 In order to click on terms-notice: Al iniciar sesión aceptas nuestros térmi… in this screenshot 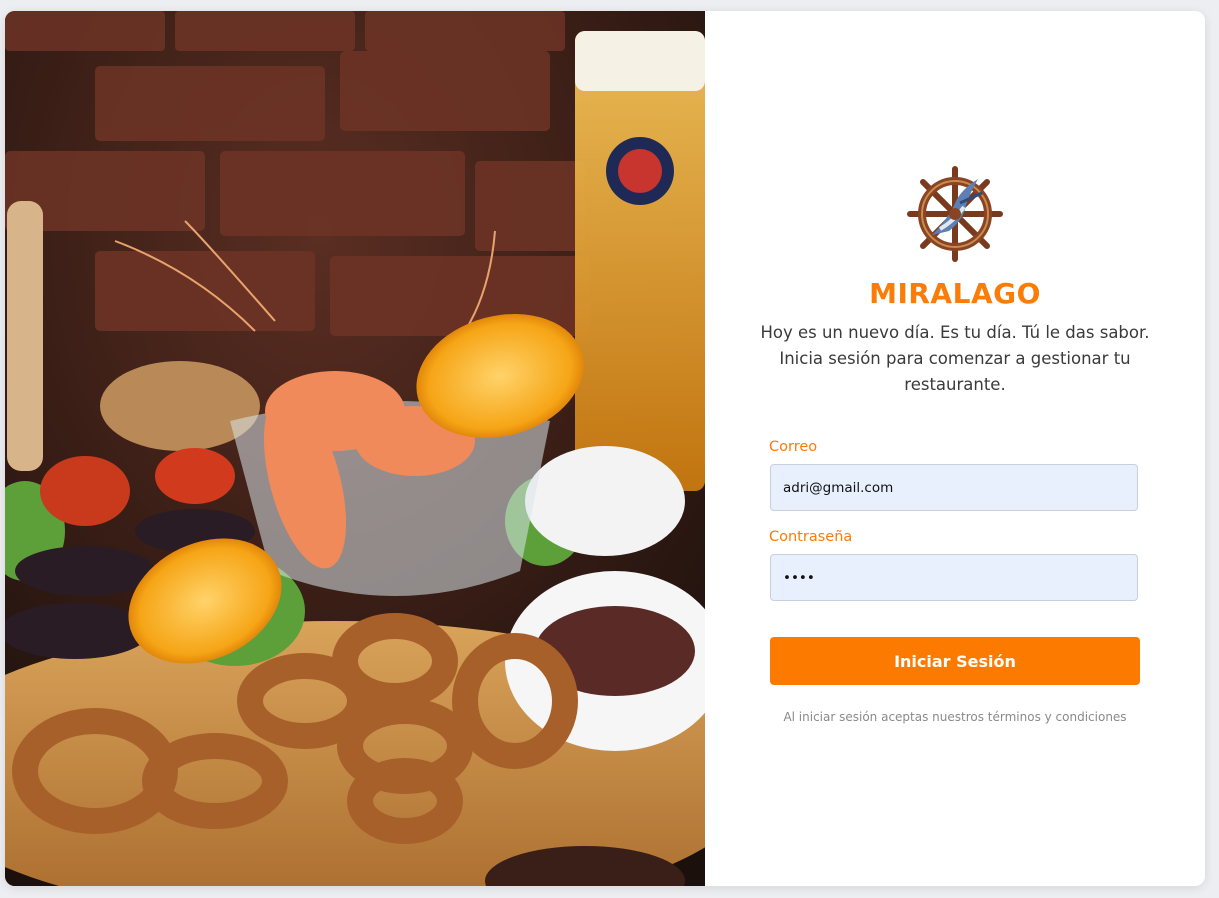, I will do `click(955, 717)`.